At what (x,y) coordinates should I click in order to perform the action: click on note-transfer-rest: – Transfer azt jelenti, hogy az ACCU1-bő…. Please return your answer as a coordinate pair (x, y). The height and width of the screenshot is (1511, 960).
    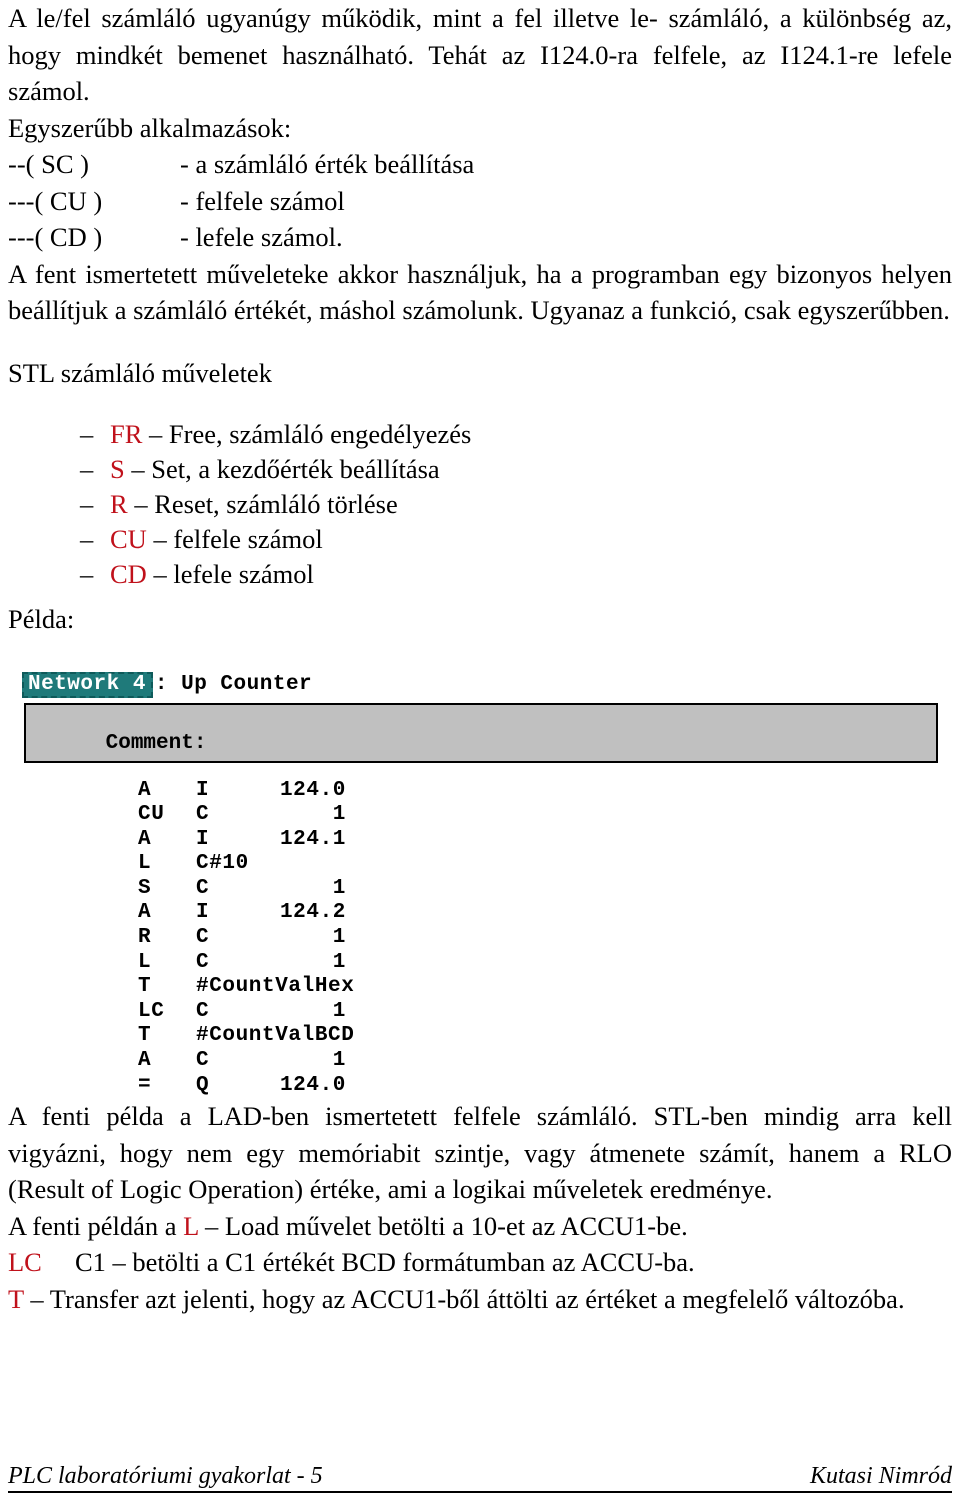
    Looking at the image, I should click on (464, 1298).